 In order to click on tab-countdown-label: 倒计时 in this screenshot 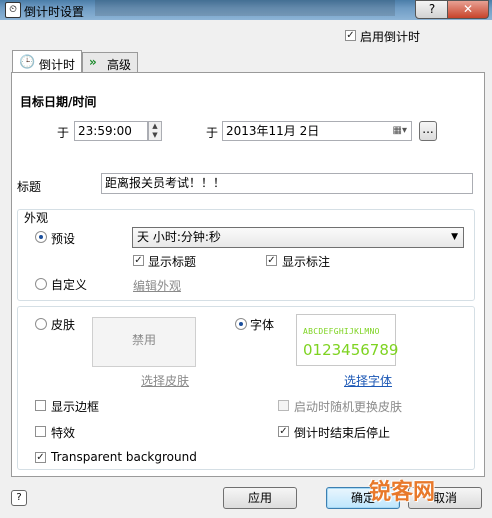, I will do `click(57, 65)`.